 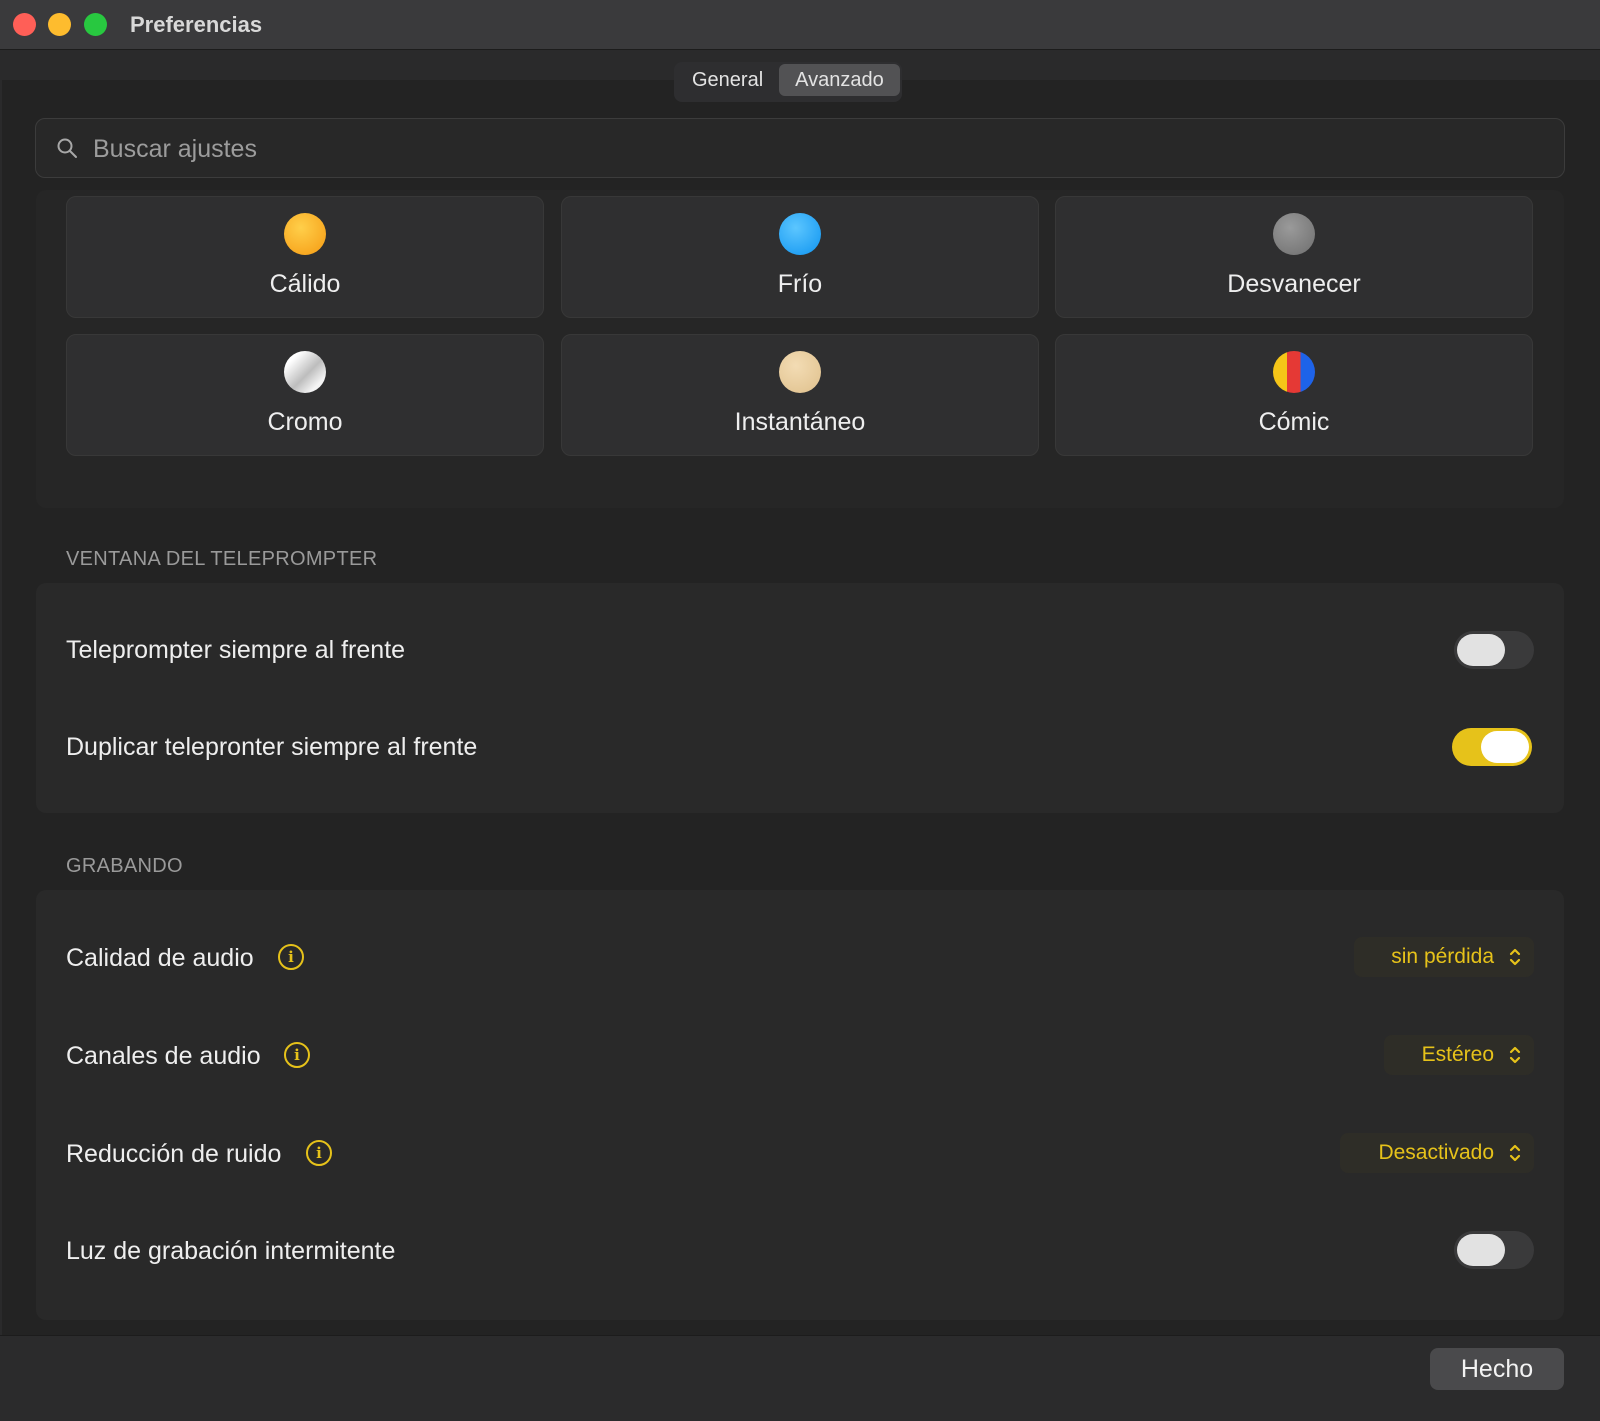 What do you see at coordinates (24, 24) in the screenshot?
I see `close-window-button` at bounding box center [24, 24].